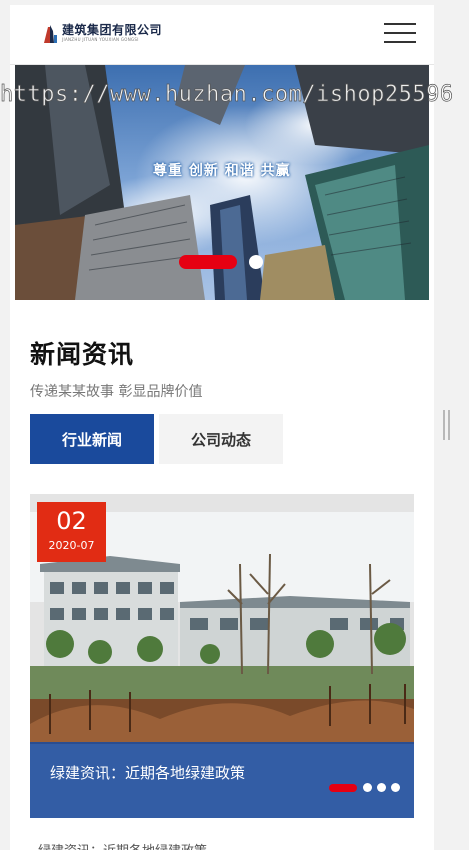 The width and height of the screenshot is (469, 850). I want to click on date-badge: 02 2020-07, so click(71, 532).